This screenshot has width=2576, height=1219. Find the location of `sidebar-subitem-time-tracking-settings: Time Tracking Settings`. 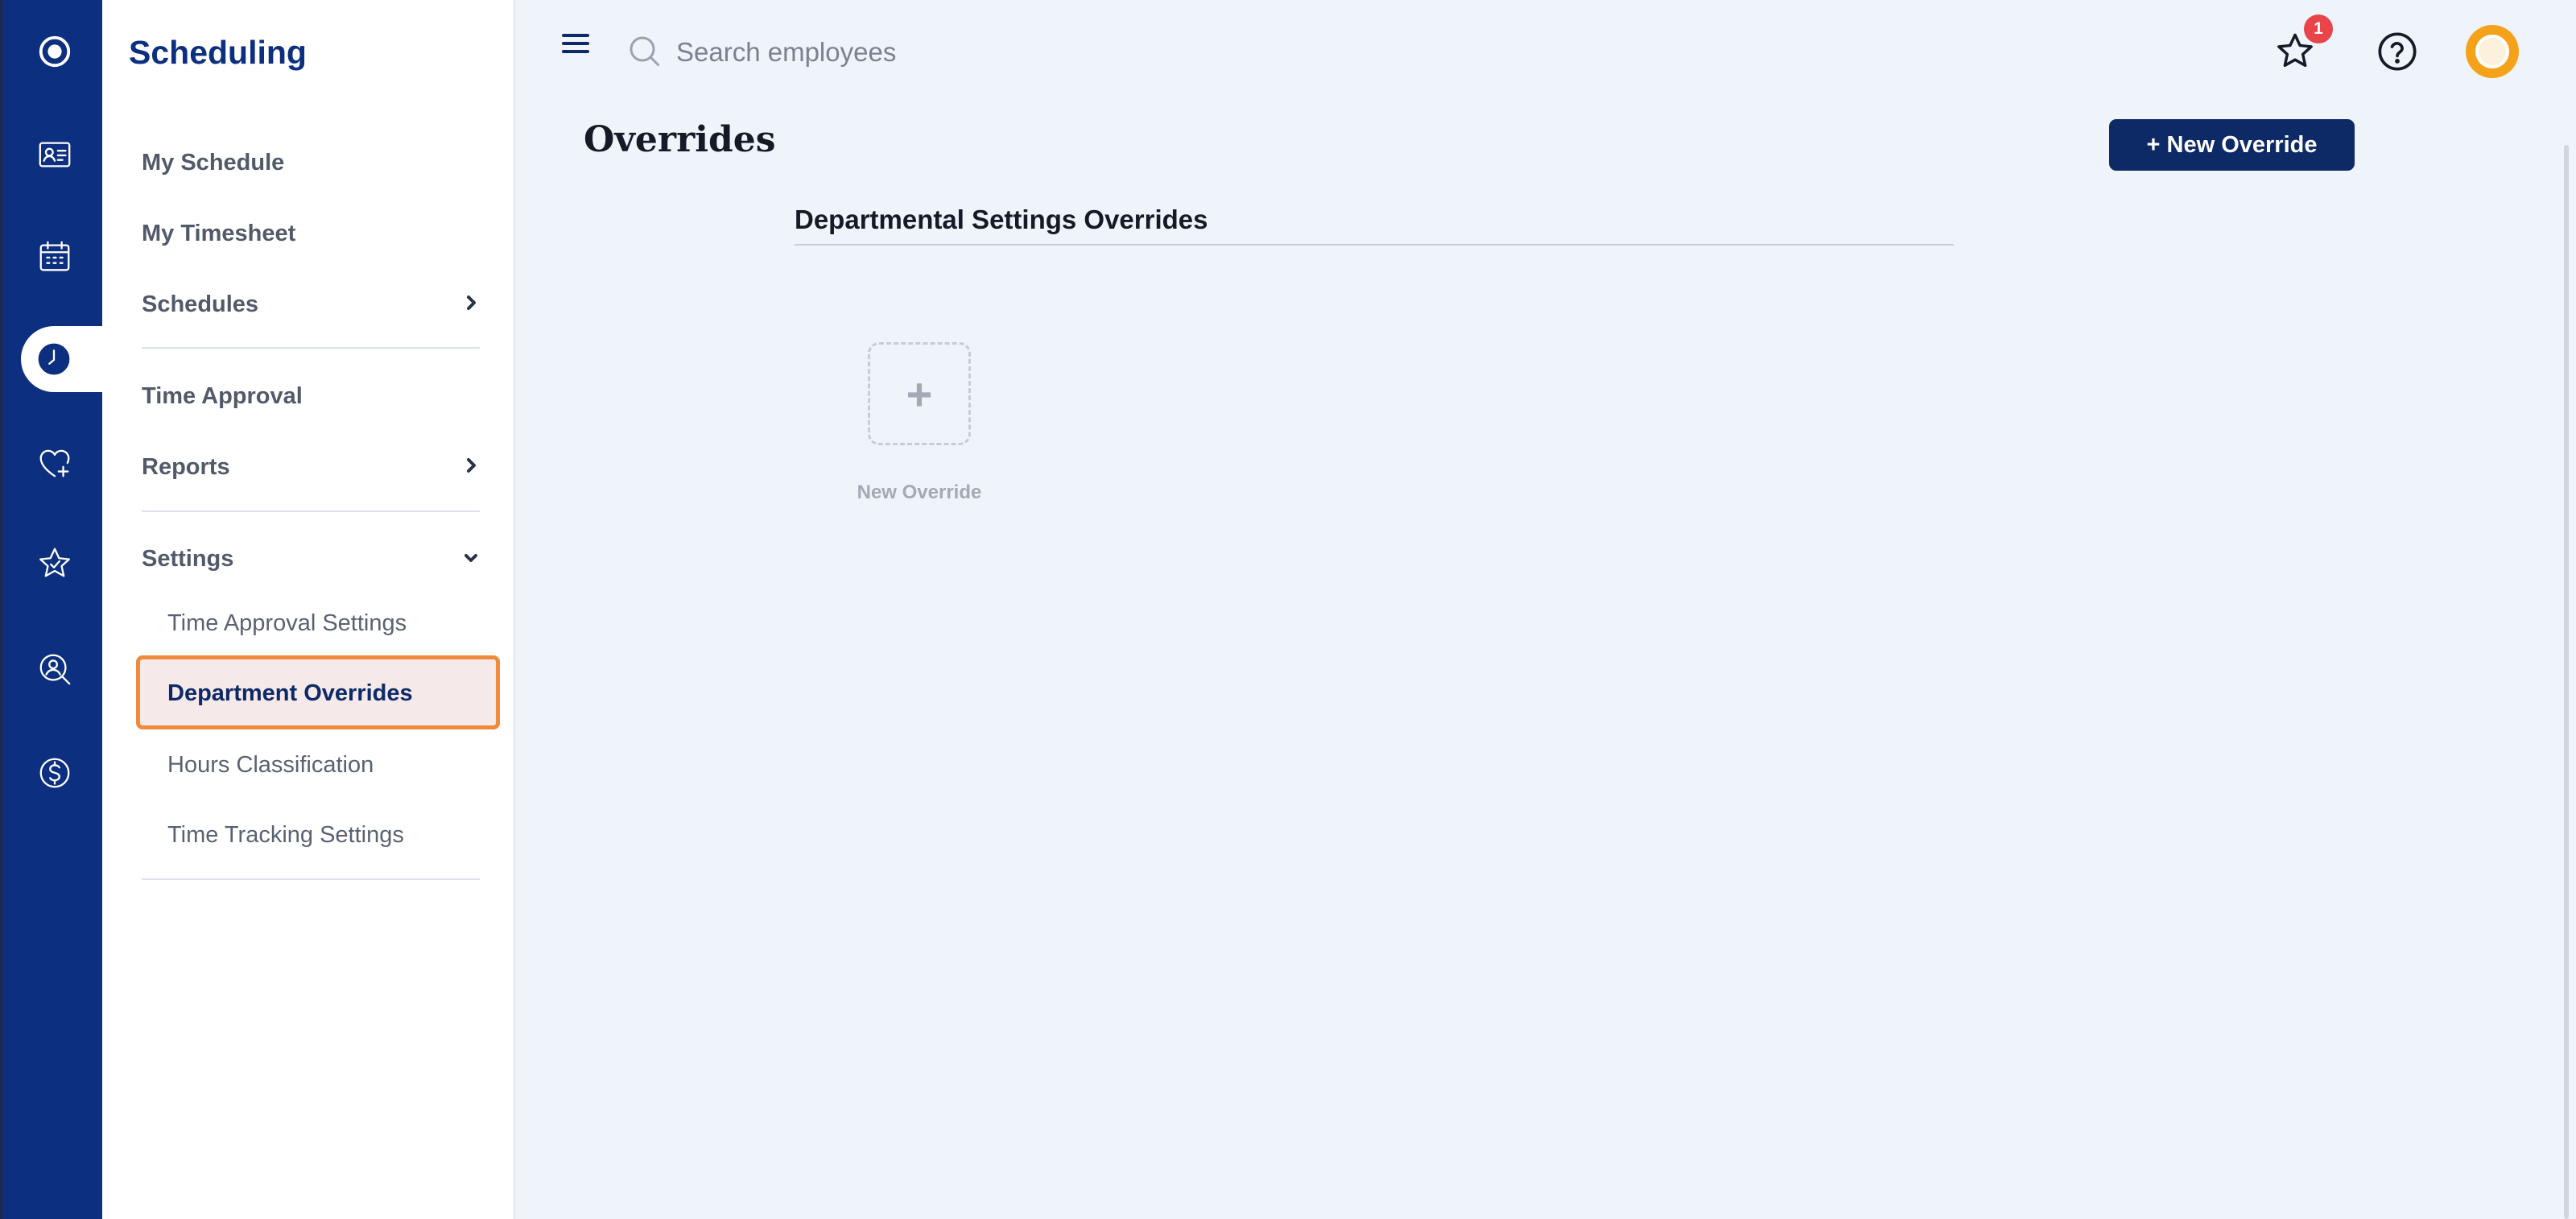

sidebar-subitem-time-tracking-settings: Time Tracking Settings is located at coordinates (285, 835).